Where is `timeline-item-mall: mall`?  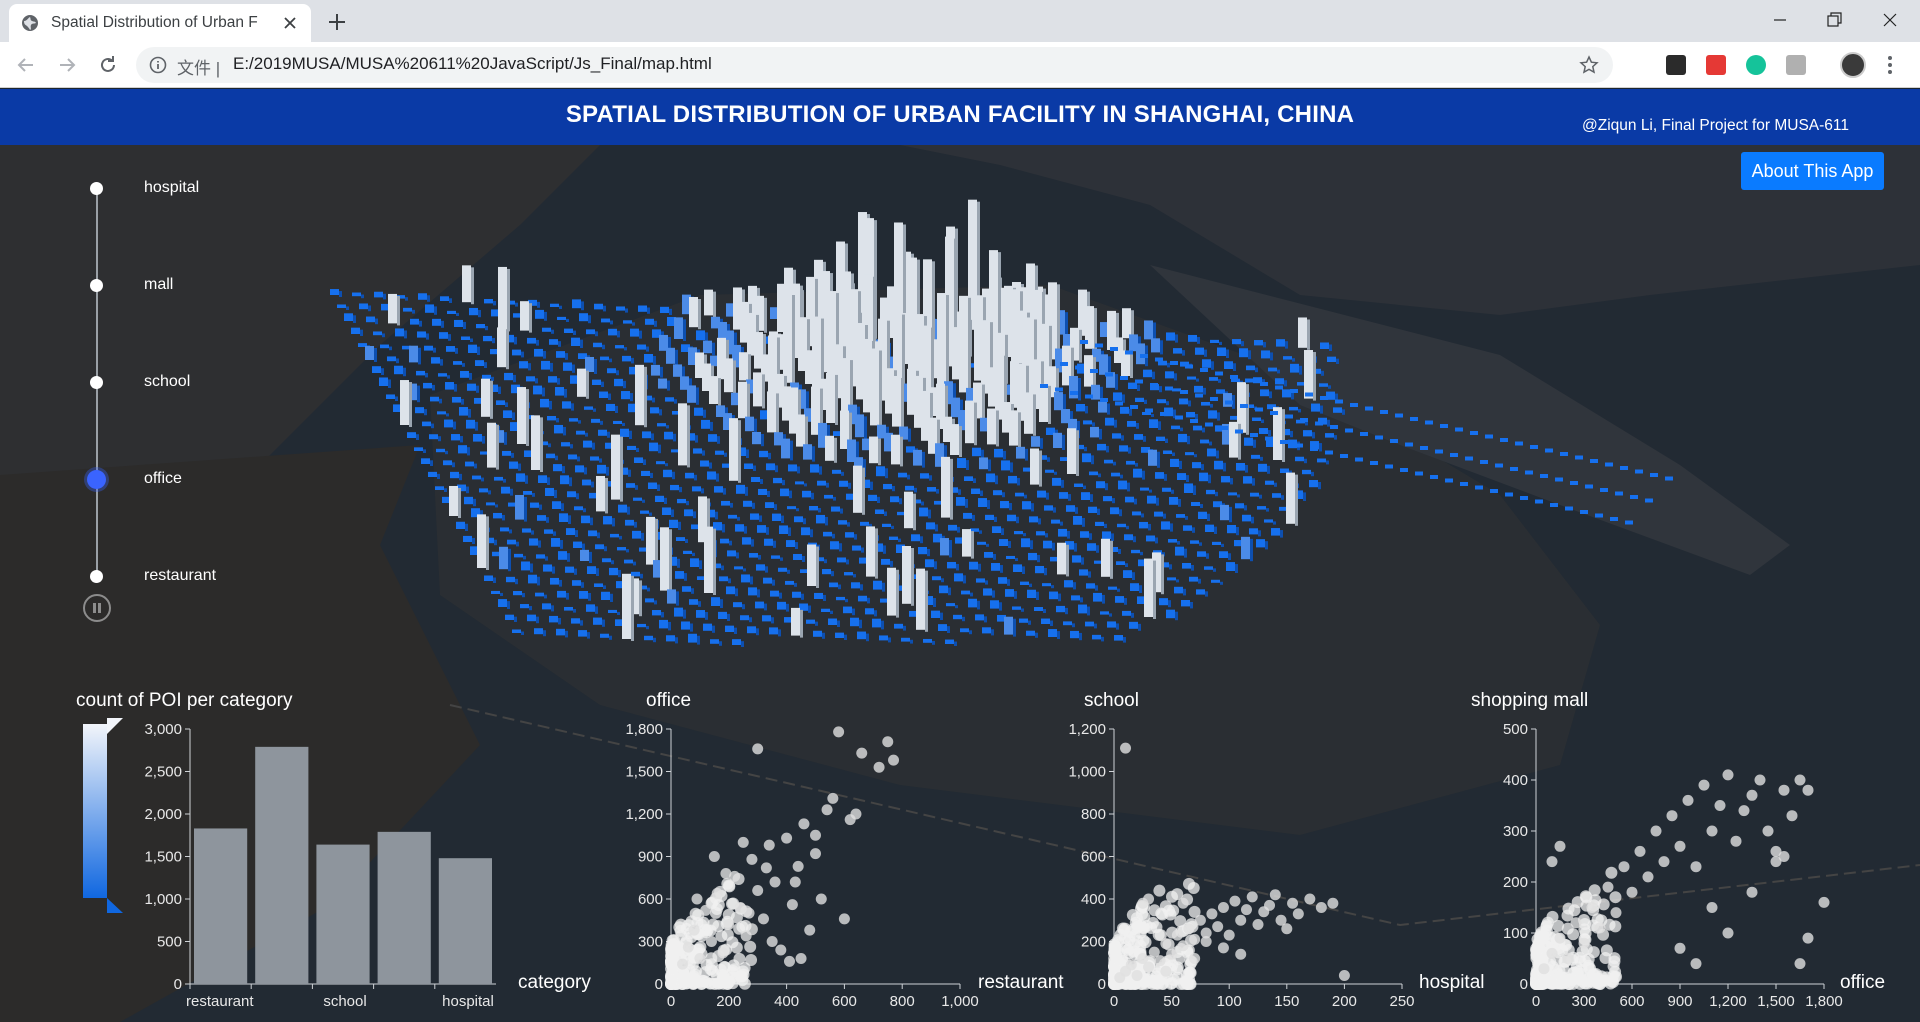 timeline-item-mall: mall is located at coordinates (240, 286).